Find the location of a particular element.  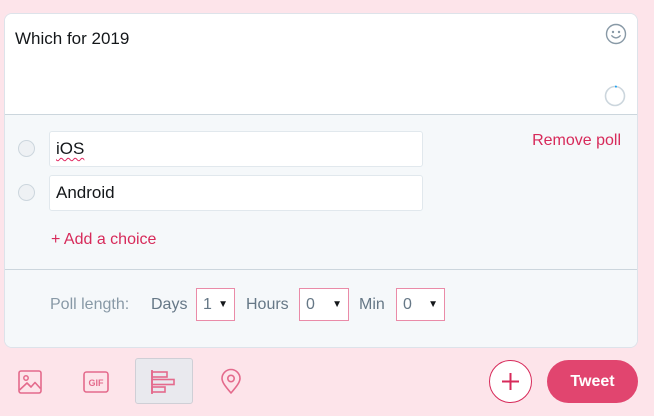

poll-choice-1: iOS is located at coordinates (215, 149).